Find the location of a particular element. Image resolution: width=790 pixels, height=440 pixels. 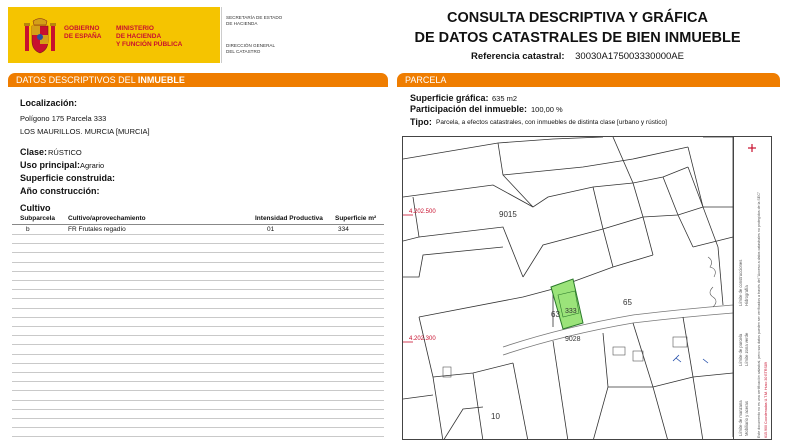

cell-intensidad: 01 is located at coordinates (271, 229).